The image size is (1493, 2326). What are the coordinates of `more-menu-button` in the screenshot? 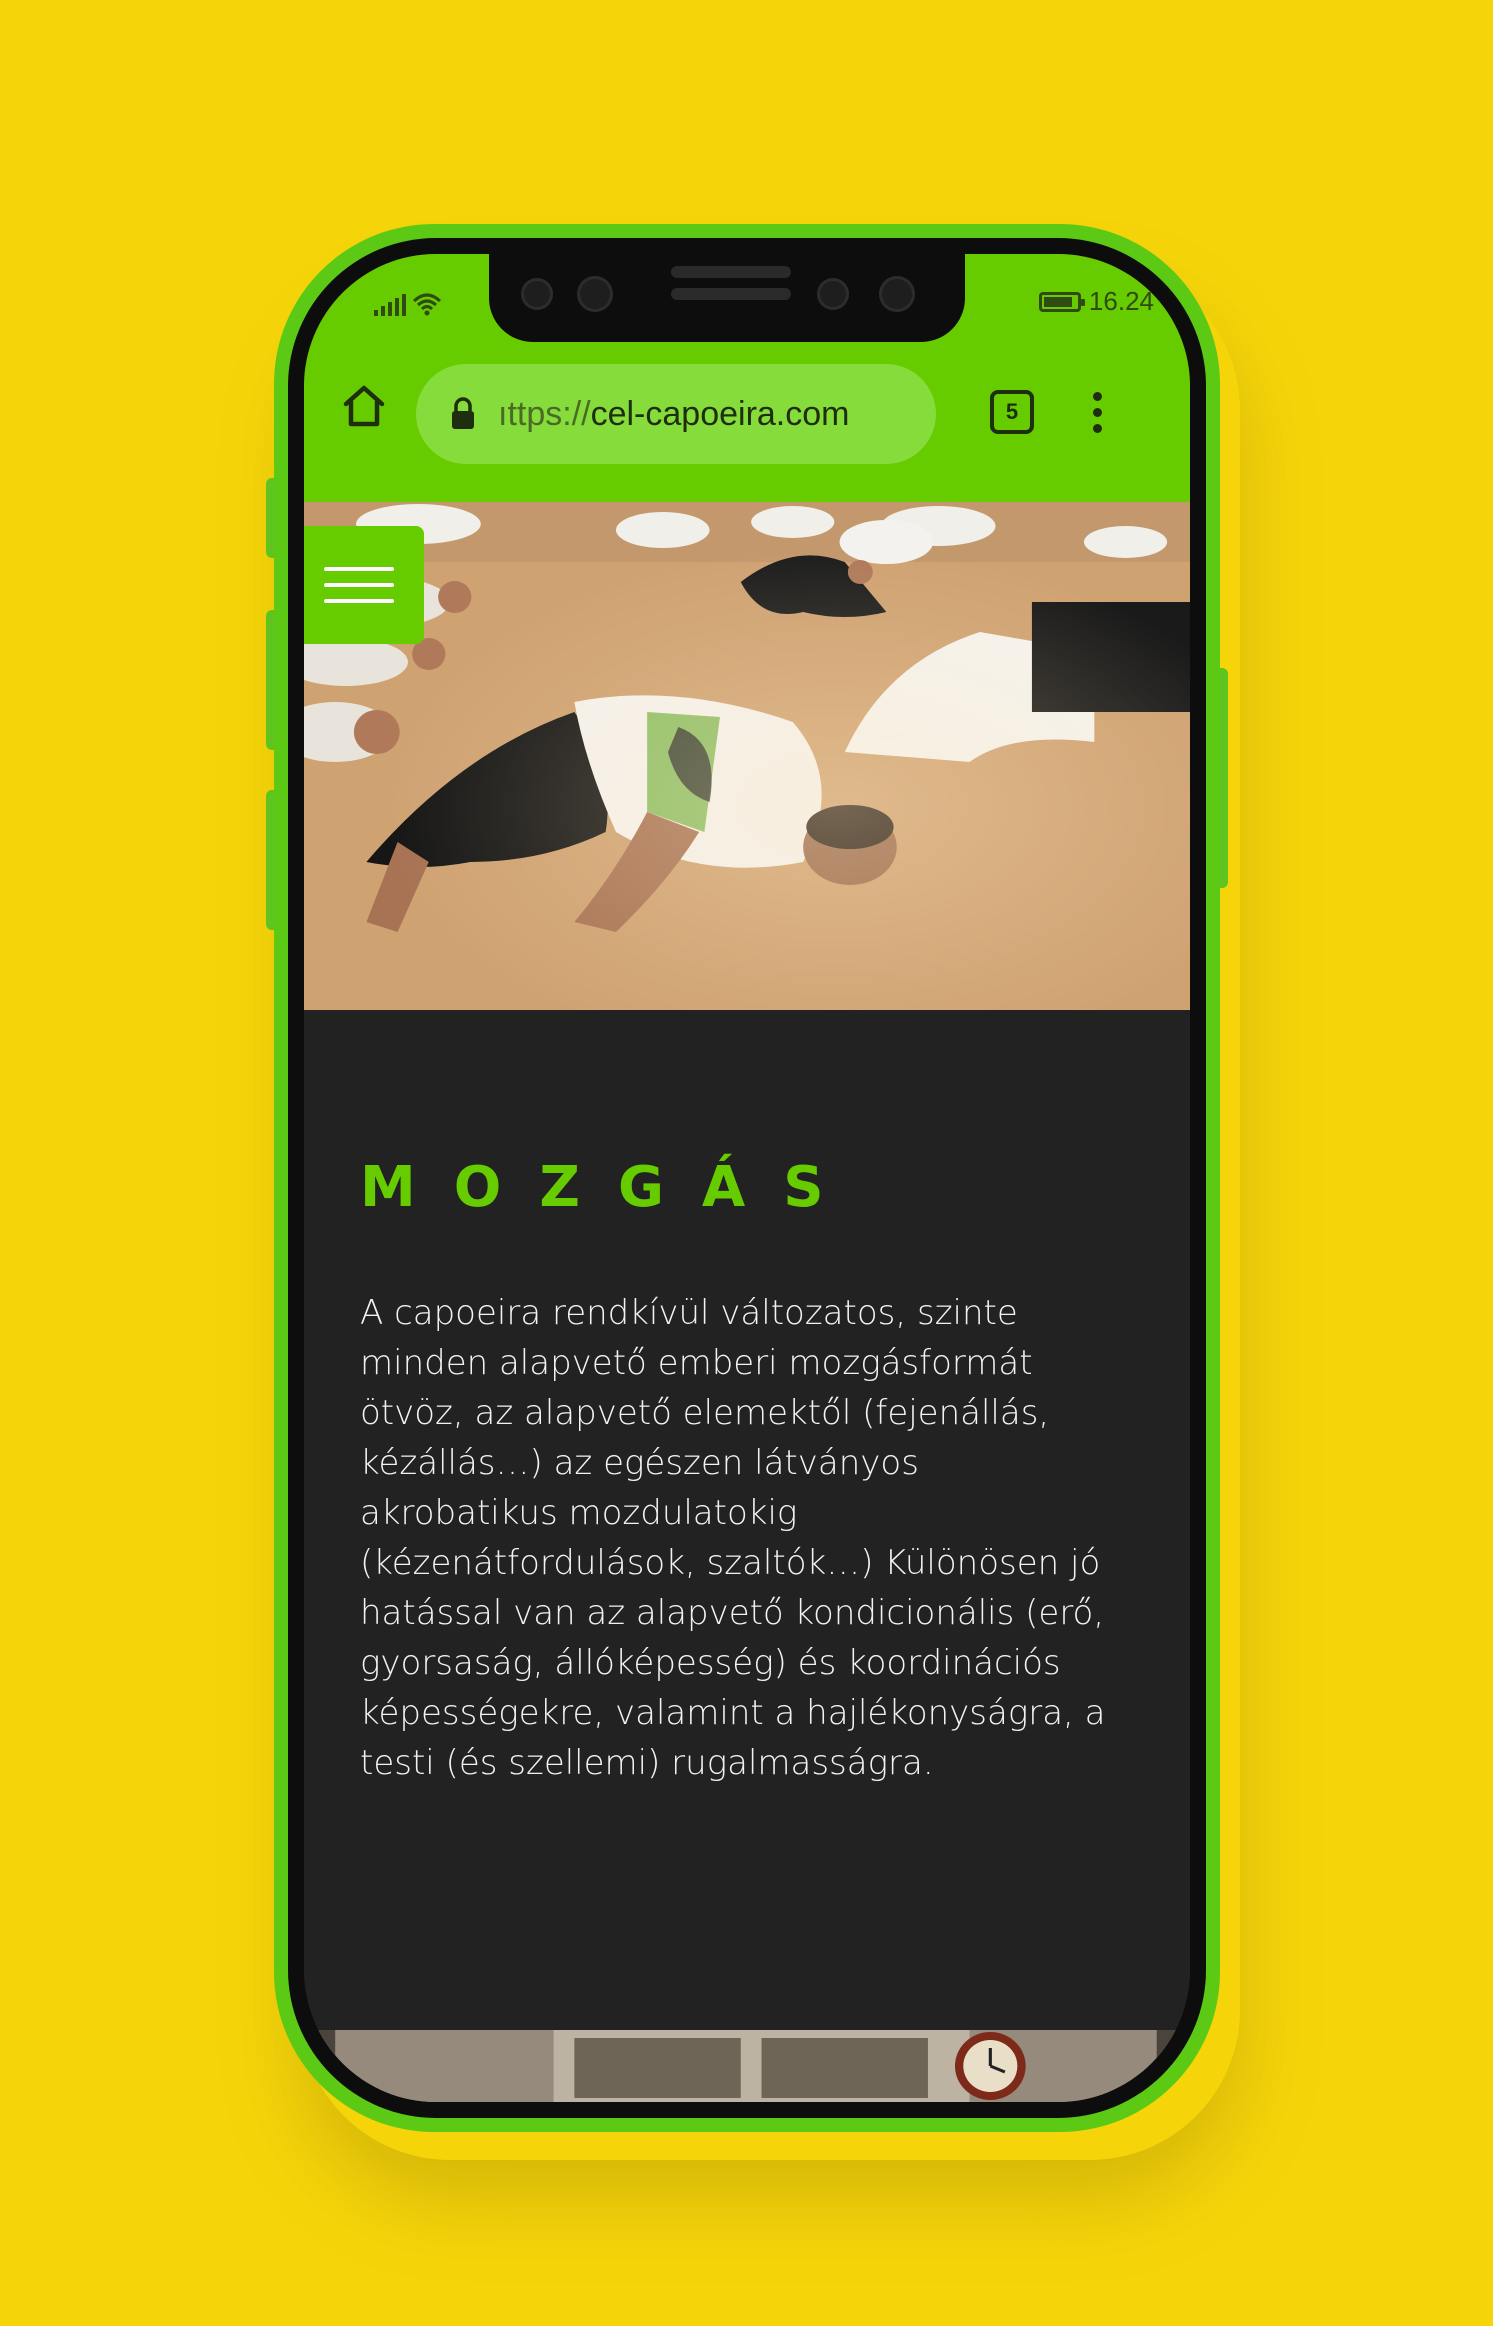 It's located at (1097, 412).